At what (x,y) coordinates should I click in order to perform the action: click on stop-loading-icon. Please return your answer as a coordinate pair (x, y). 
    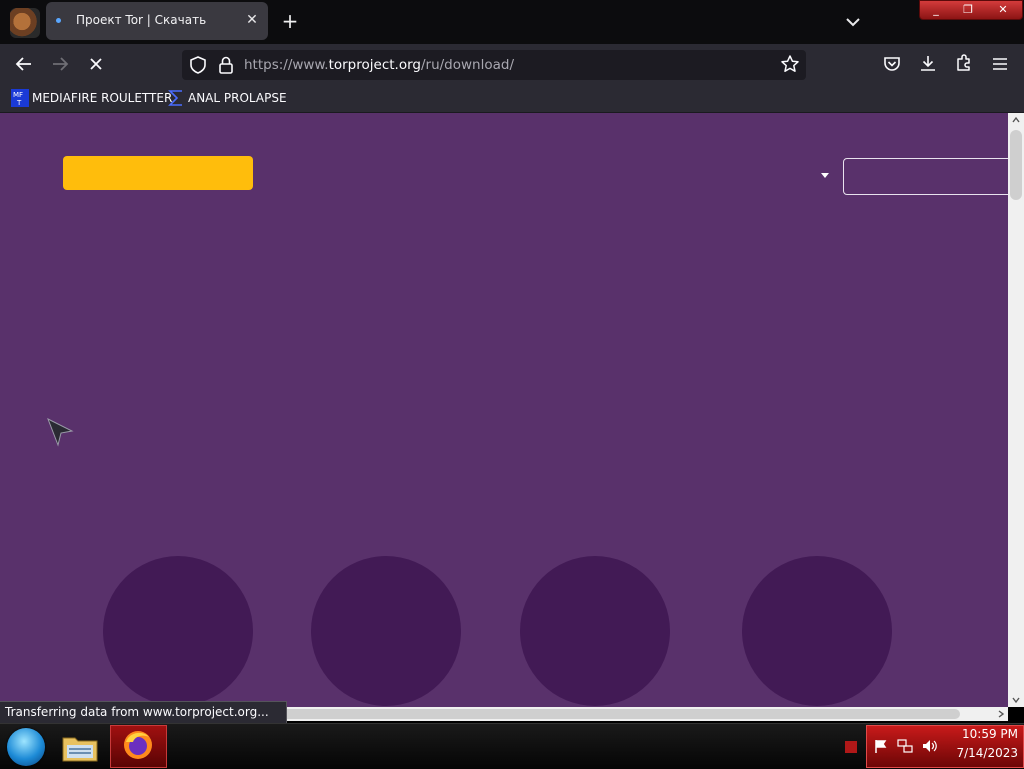
    Looking at the image, I should click on (96, 64).